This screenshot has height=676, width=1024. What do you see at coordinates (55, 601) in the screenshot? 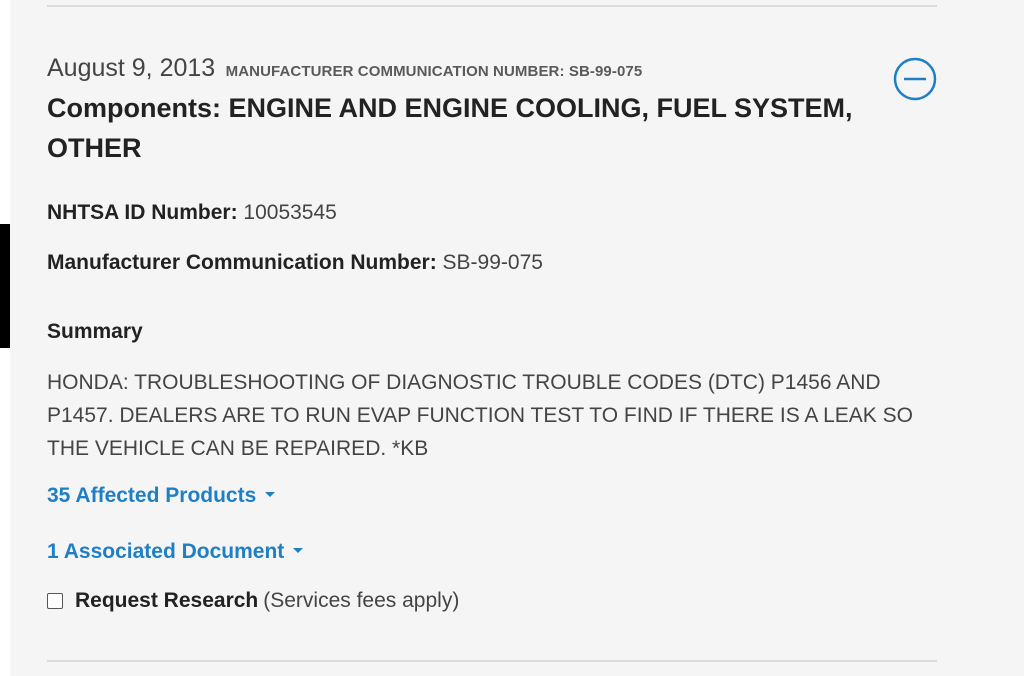
I see `request-research-checkbox` at bounding box center [55, 601].